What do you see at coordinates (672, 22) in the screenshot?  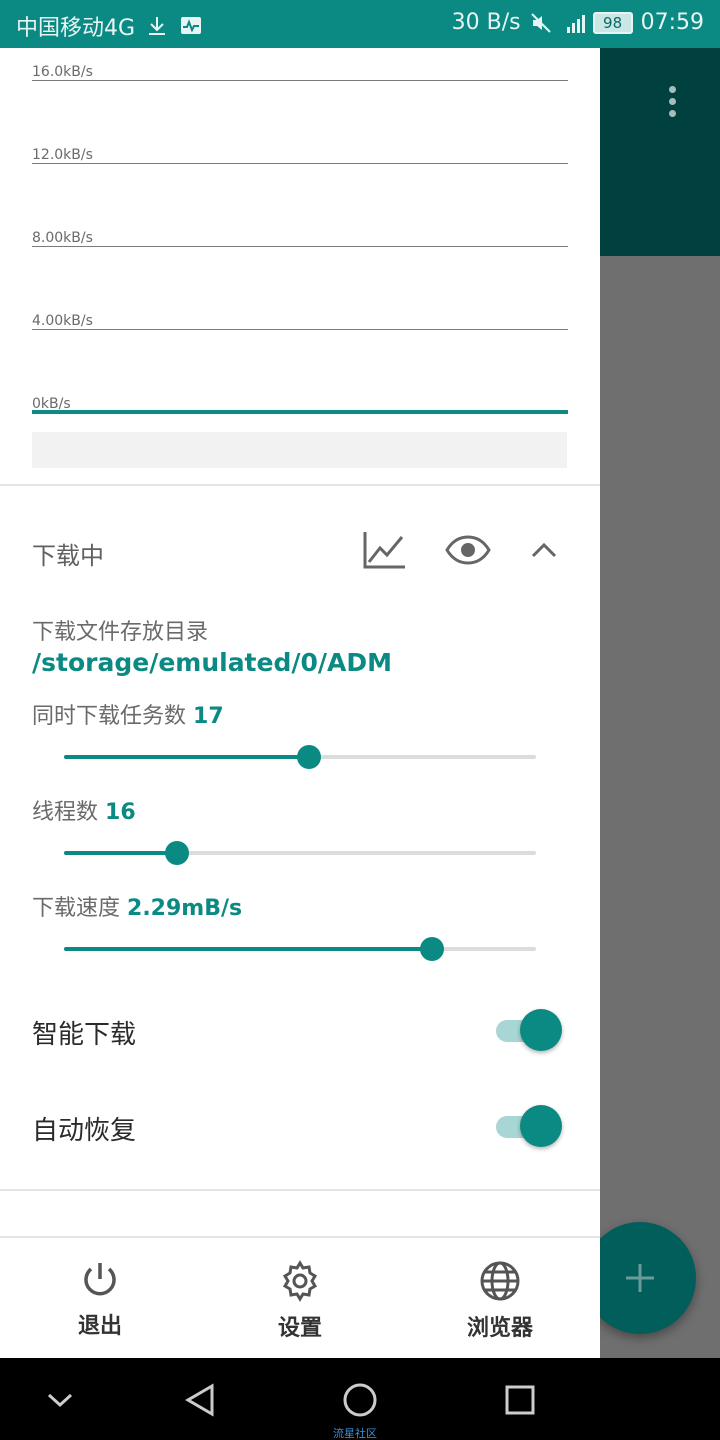 I see `clock-label: 07:59` at bounding box center [672, 22].